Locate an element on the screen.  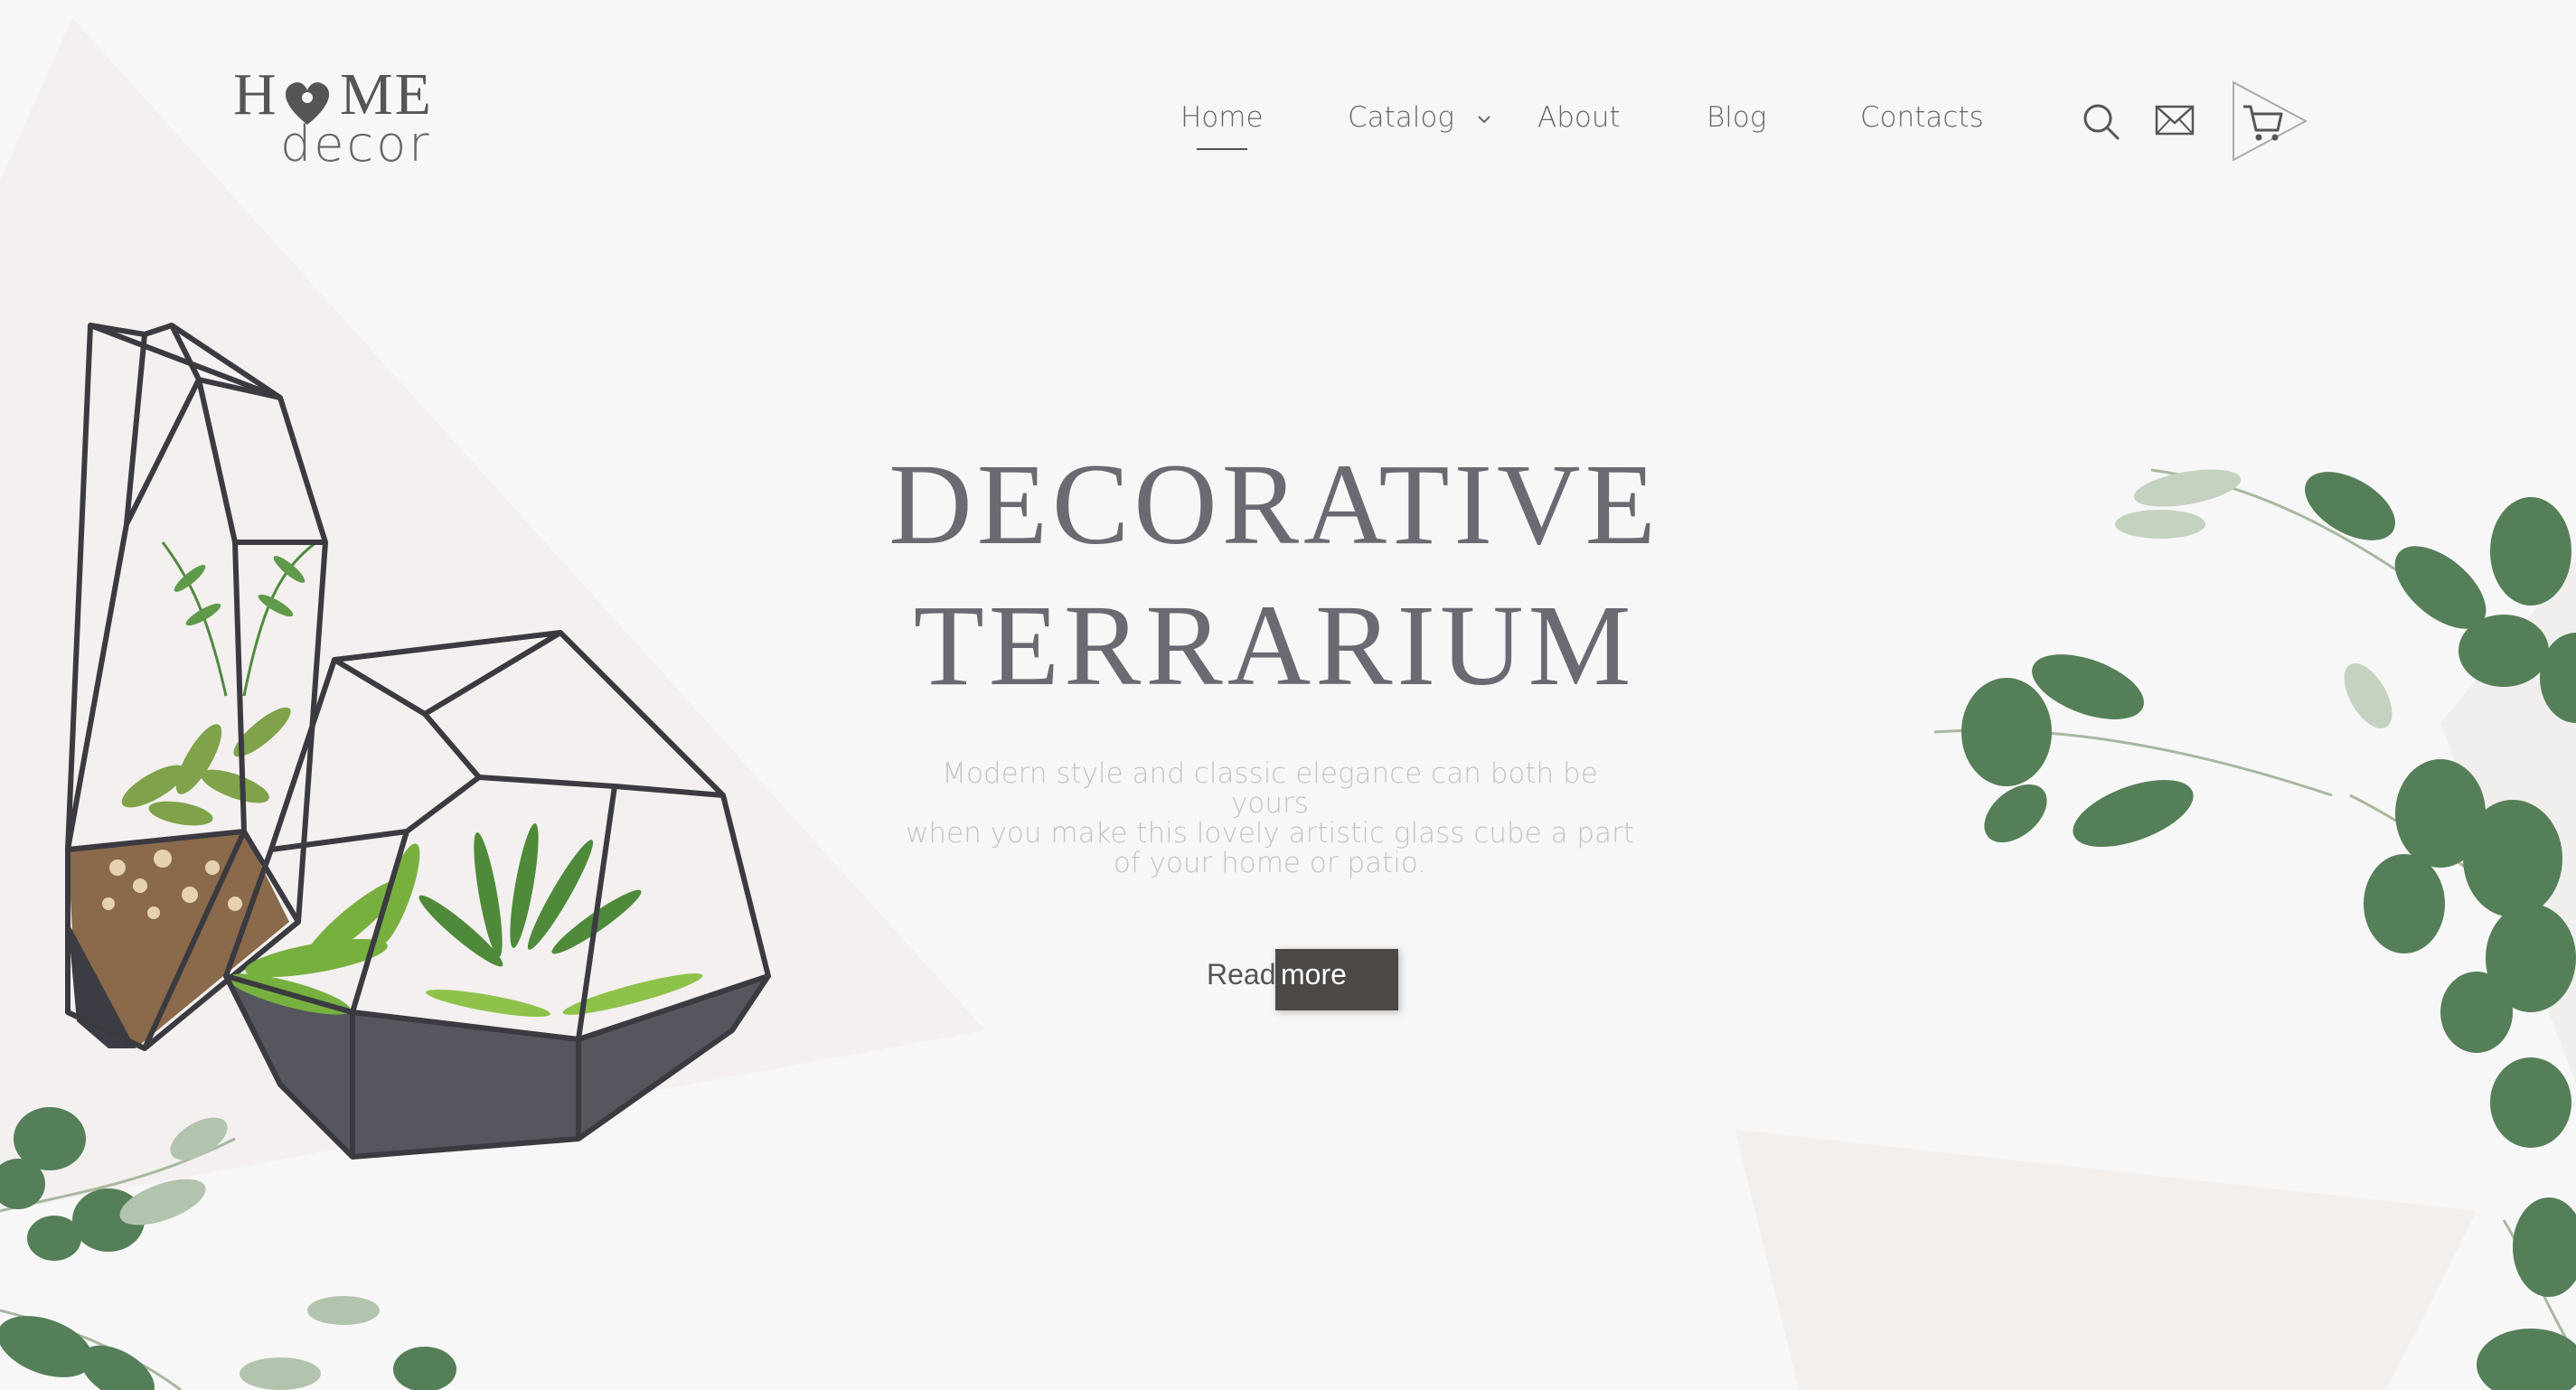
mail-icon is located at coordinates (2175, 121).